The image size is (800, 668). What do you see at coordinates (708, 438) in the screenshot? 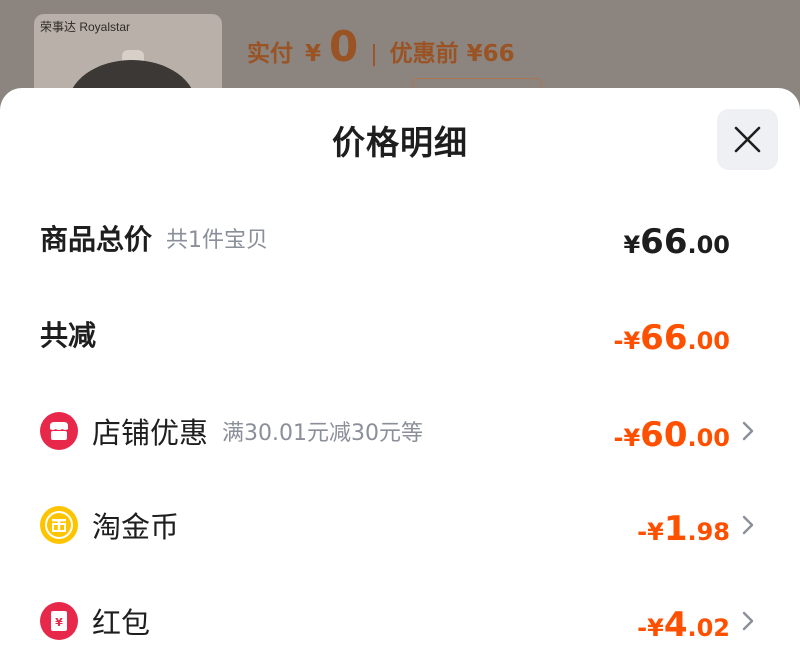
I see `shop-discount-dec: .00` at bounding box center [708, 438].